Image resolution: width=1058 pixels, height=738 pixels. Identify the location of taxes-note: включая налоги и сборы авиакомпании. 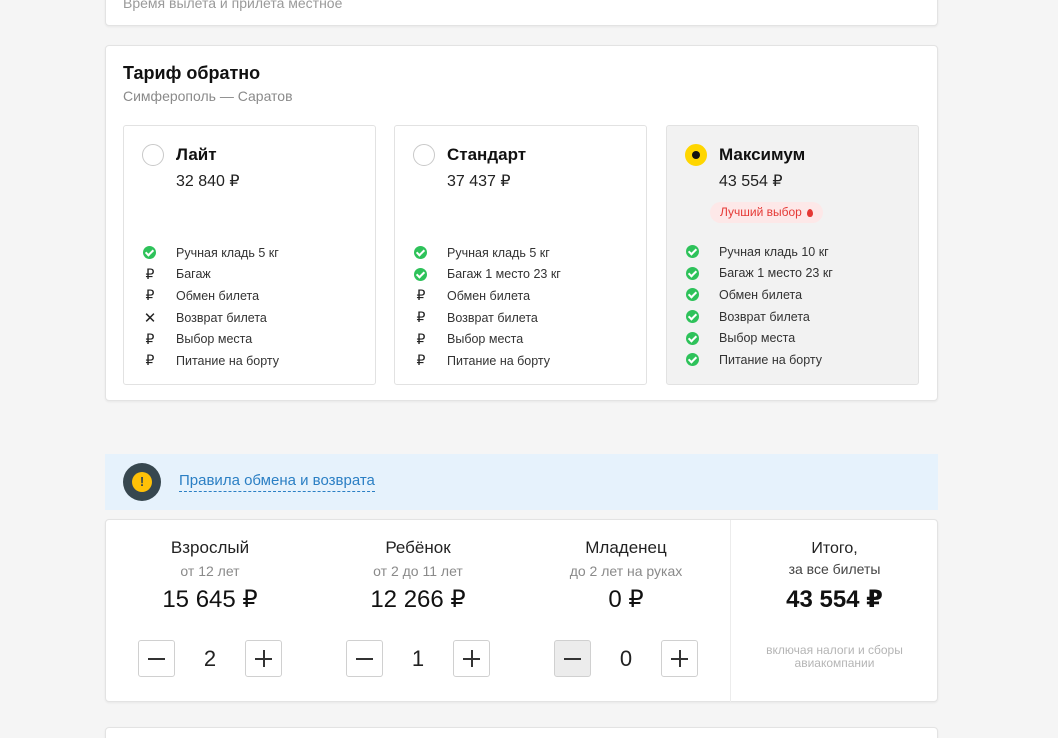
(834, 656).